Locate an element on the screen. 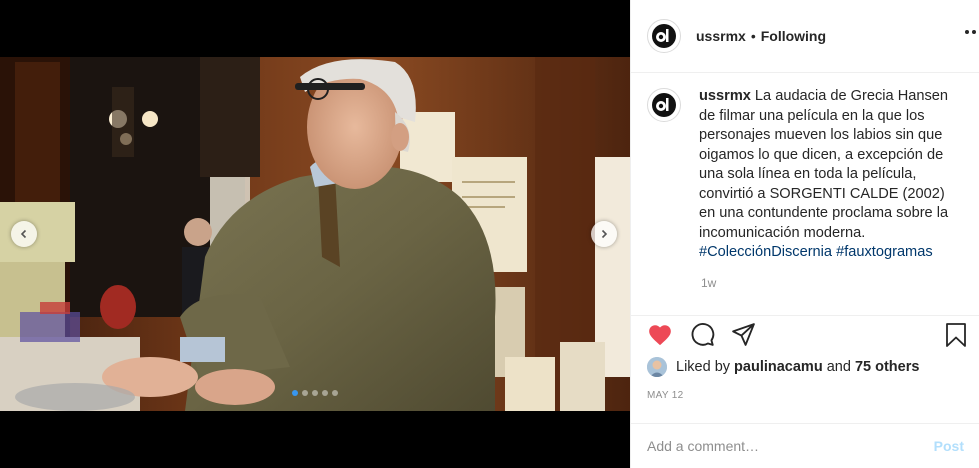 The image size is (979, 468). carousel-indicator is located at coordinates (315, 393).